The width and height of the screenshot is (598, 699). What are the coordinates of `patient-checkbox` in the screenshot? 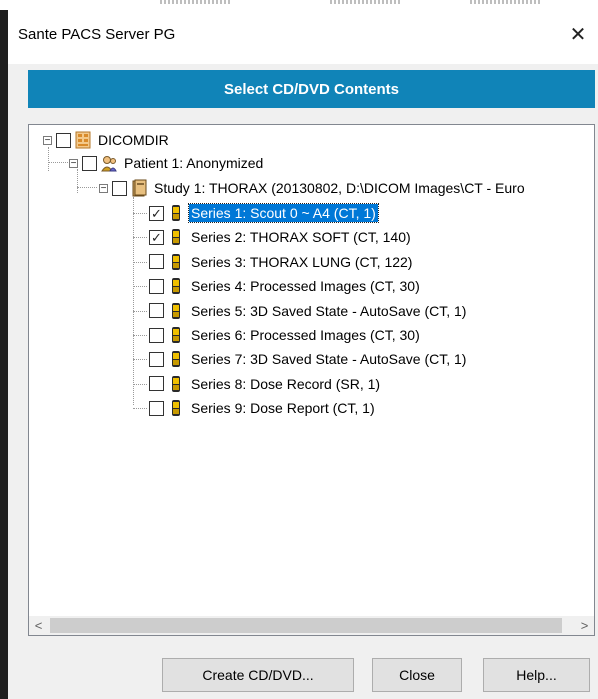 It's located at (89, 163).